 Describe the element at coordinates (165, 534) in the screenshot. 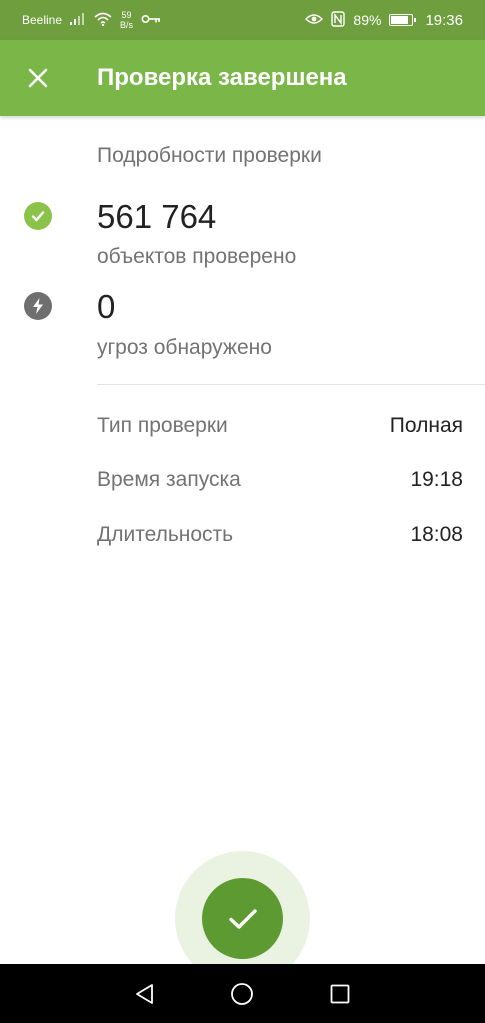

I see `detail-label: Длительность` at that location.